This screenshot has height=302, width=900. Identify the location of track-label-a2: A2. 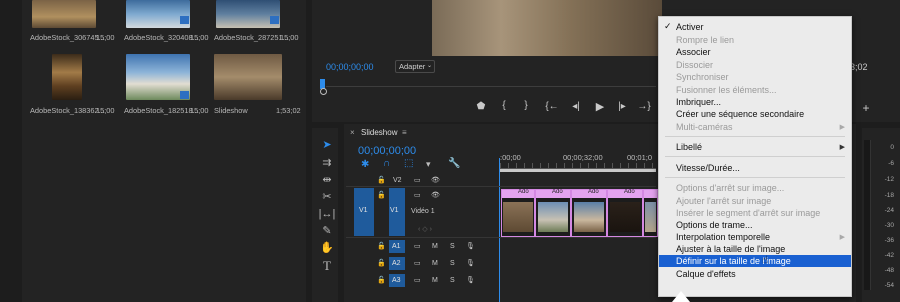
(396, 263).